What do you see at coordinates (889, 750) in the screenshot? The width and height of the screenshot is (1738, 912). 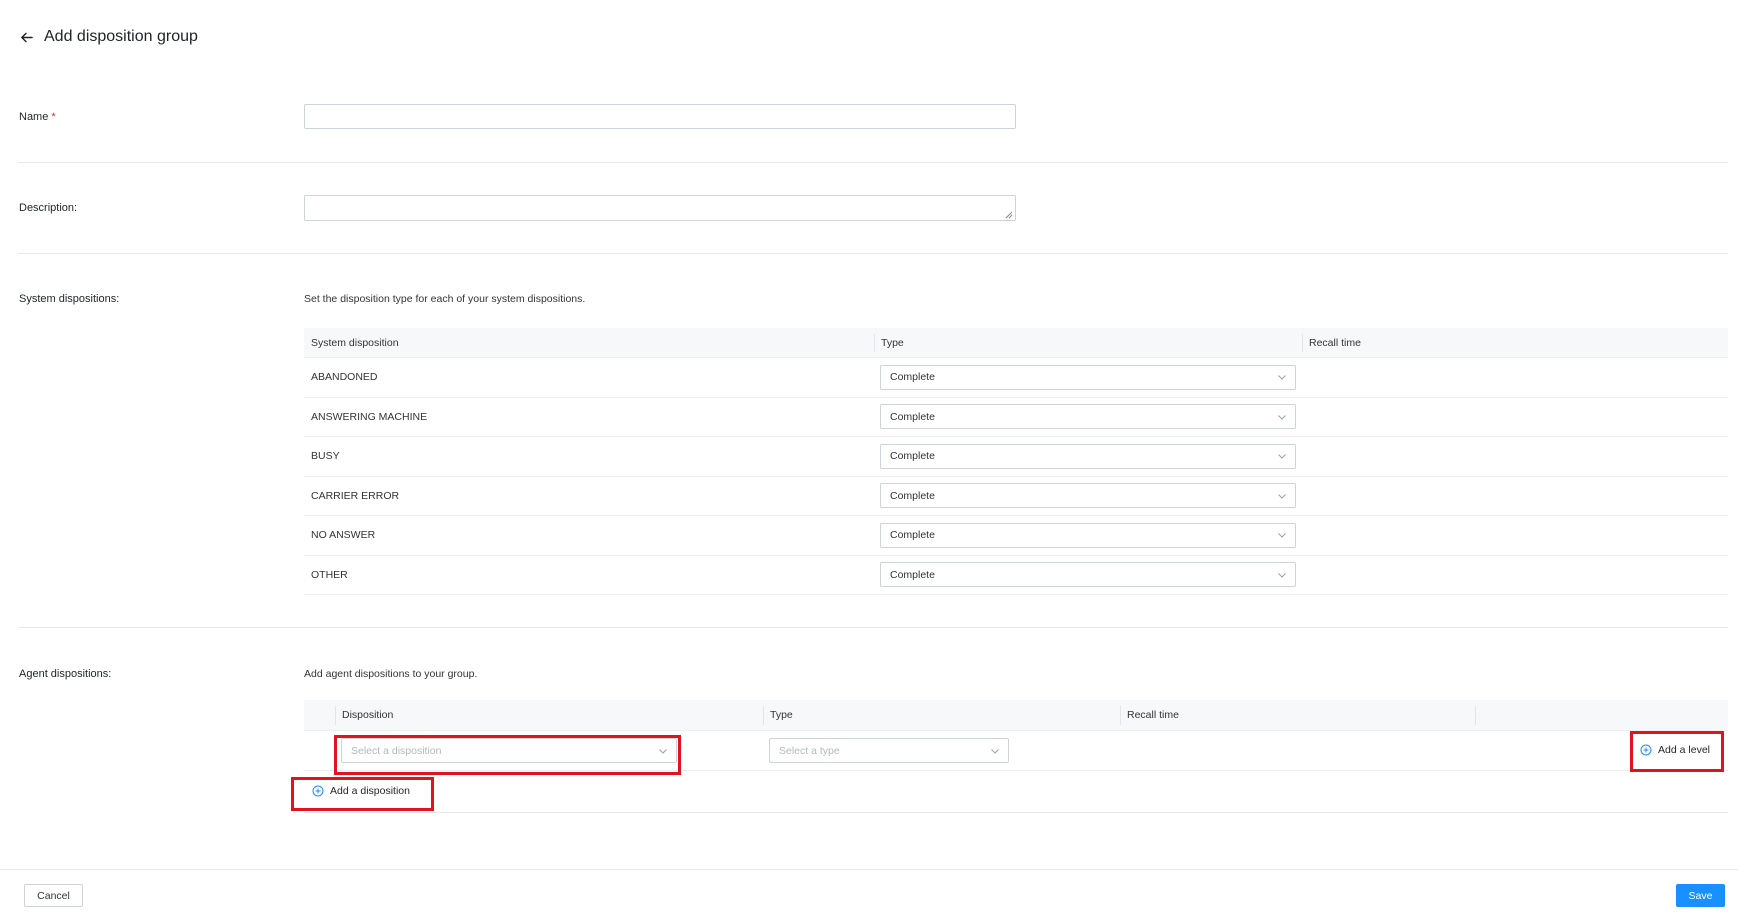 I see `type-select: Select a type` at bounding box center [889, 750].